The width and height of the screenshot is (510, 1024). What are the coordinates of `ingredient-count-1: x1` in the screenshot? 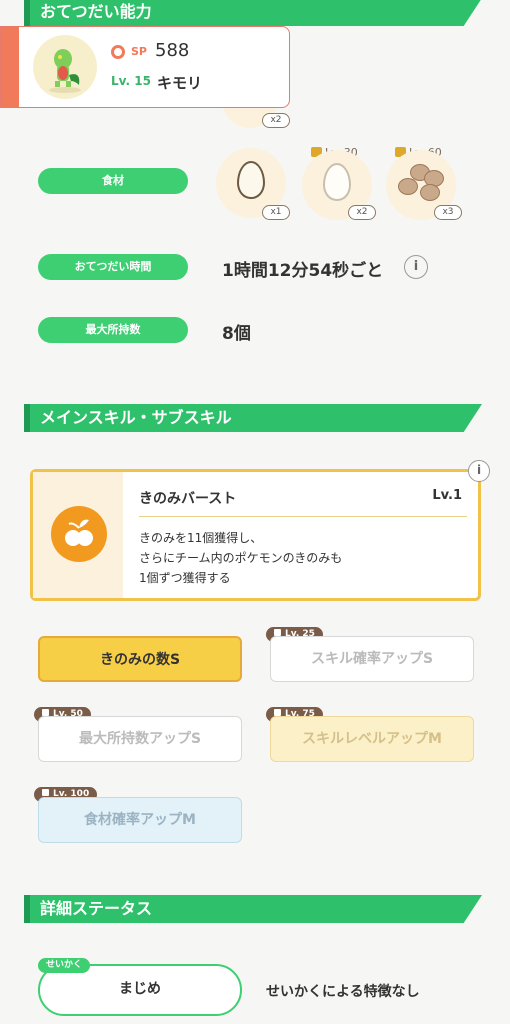 It's located at (276, 212).